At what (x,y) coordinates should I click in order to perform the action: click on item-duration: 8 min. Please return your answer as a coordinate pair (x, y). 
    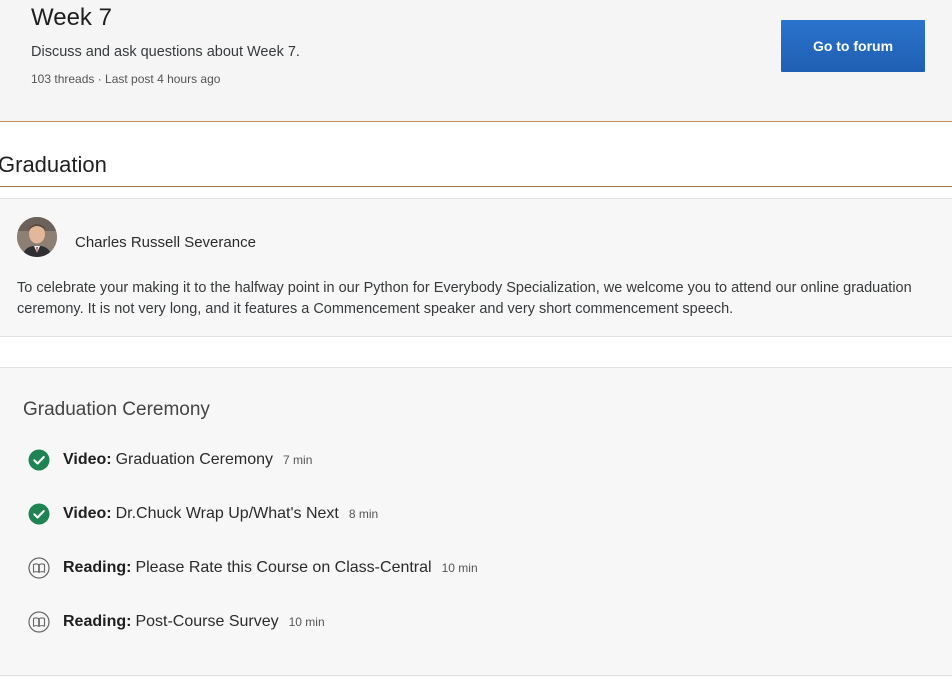
    Looking at the image, I should click on (363, 514).